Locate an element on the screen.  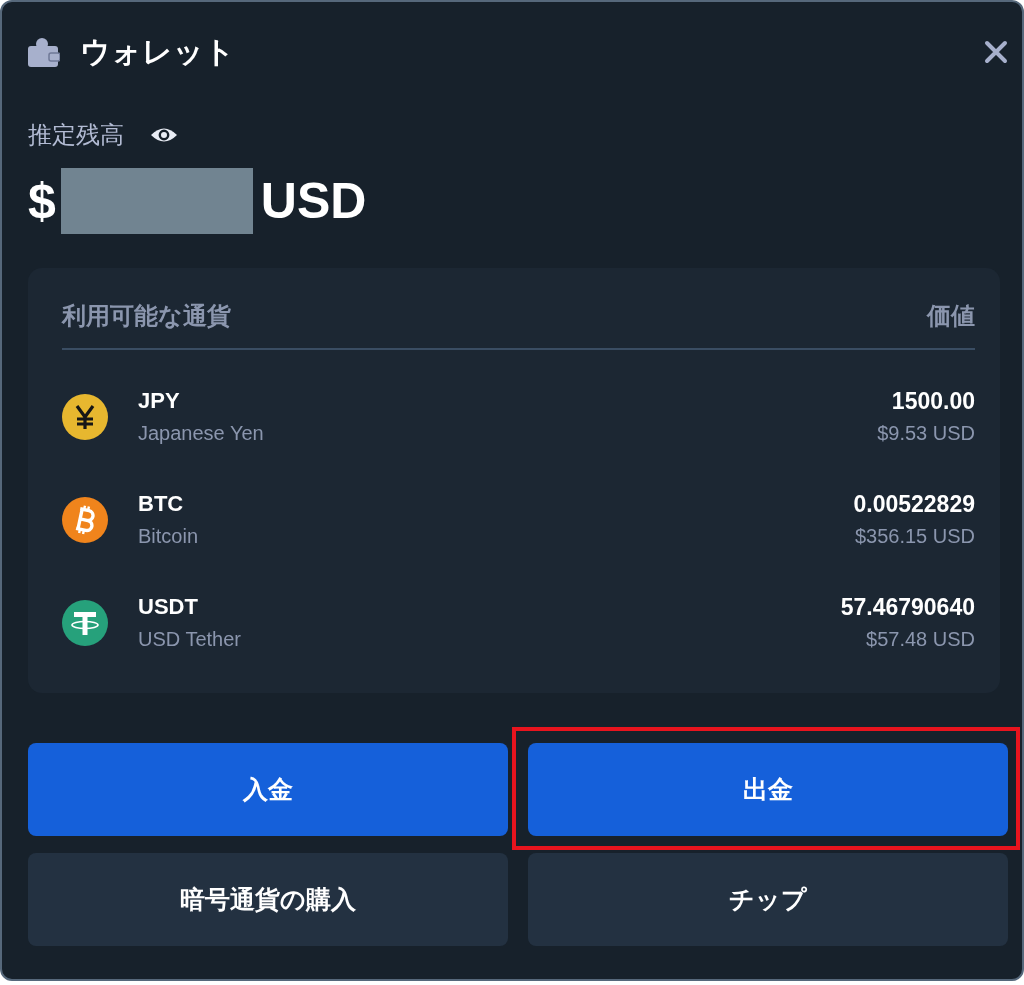
usd-value: $57.48 USD is located at coordinates (920, 639).